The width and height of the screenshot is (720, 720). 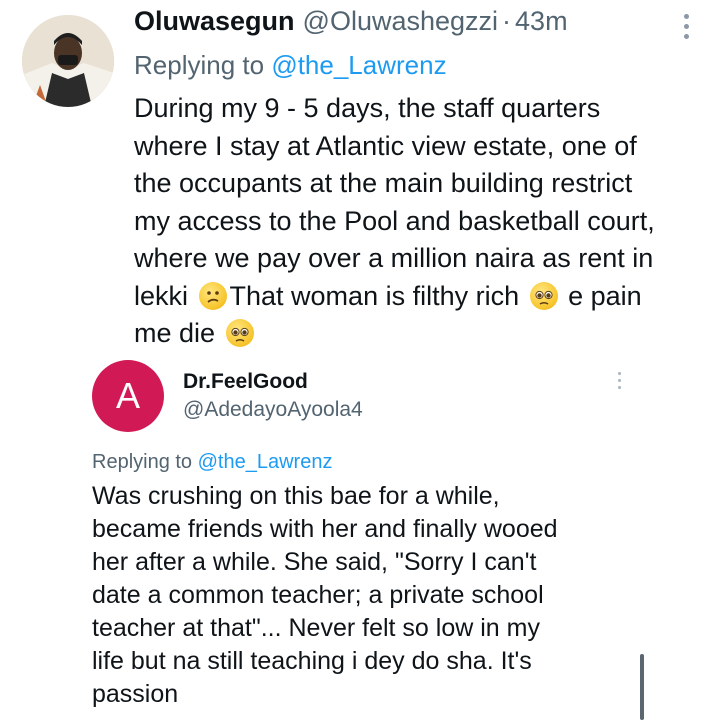 What do you see at coordinates (367, 108) in the screenshot?
I see `tweet-body-line: During my 9 - 5 days, the staff quarters` at bounding box center [367, 108].